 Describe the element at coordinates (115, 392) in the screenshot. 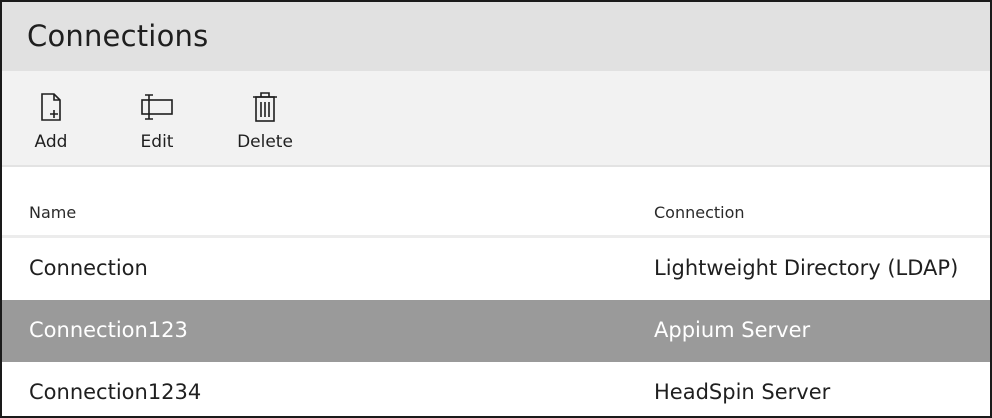

I see `row-name-cell: Connection1234` at that location.